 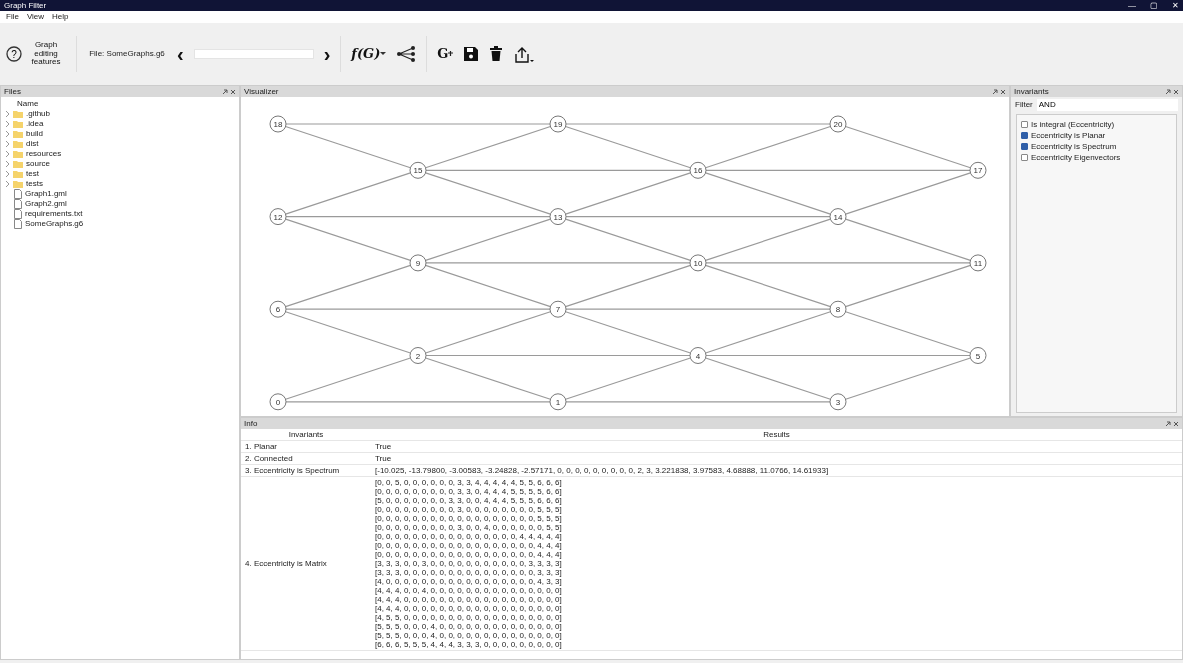 What do you see at coordinates (558, 309) in the screenshot?
I see `graph-node: 7` at bounding box center [558, 309].